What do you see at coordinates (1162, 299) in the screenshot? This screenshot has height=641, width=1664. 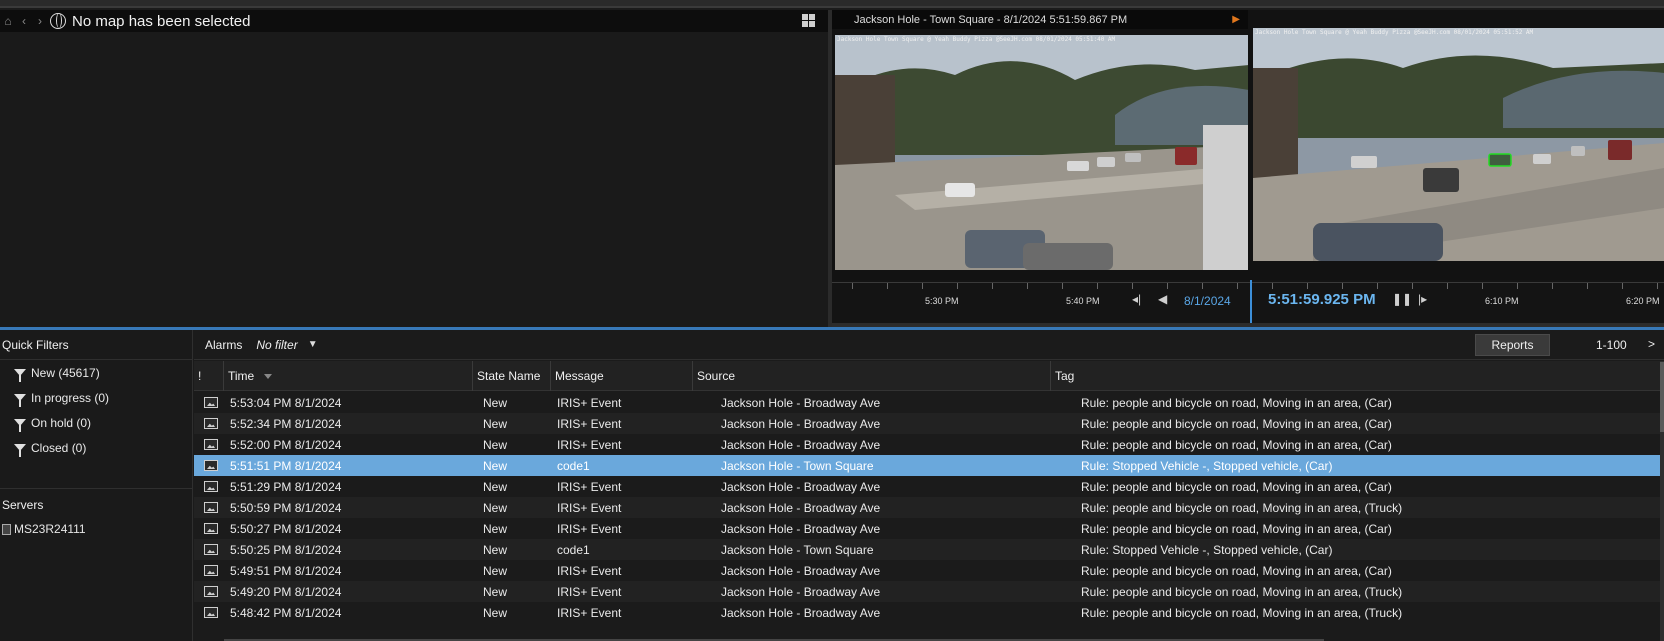 I see `play-reverse-icon: ◀` at bounding box center [1162, 299].